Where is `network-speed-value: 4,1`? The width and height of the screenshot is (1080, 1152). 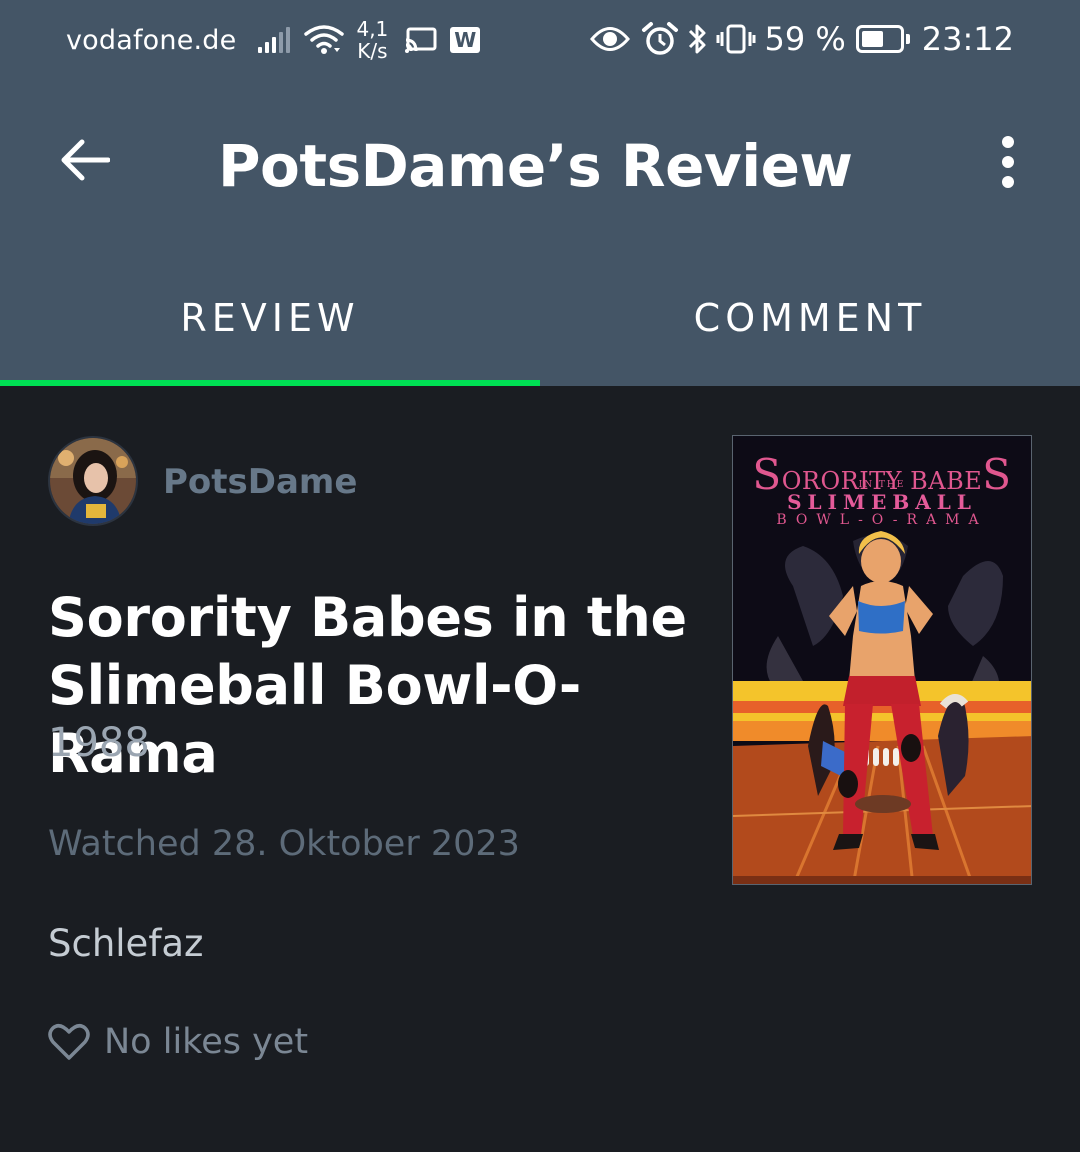
network-speed-value: 4,1 is located at coordinates (372, 29).